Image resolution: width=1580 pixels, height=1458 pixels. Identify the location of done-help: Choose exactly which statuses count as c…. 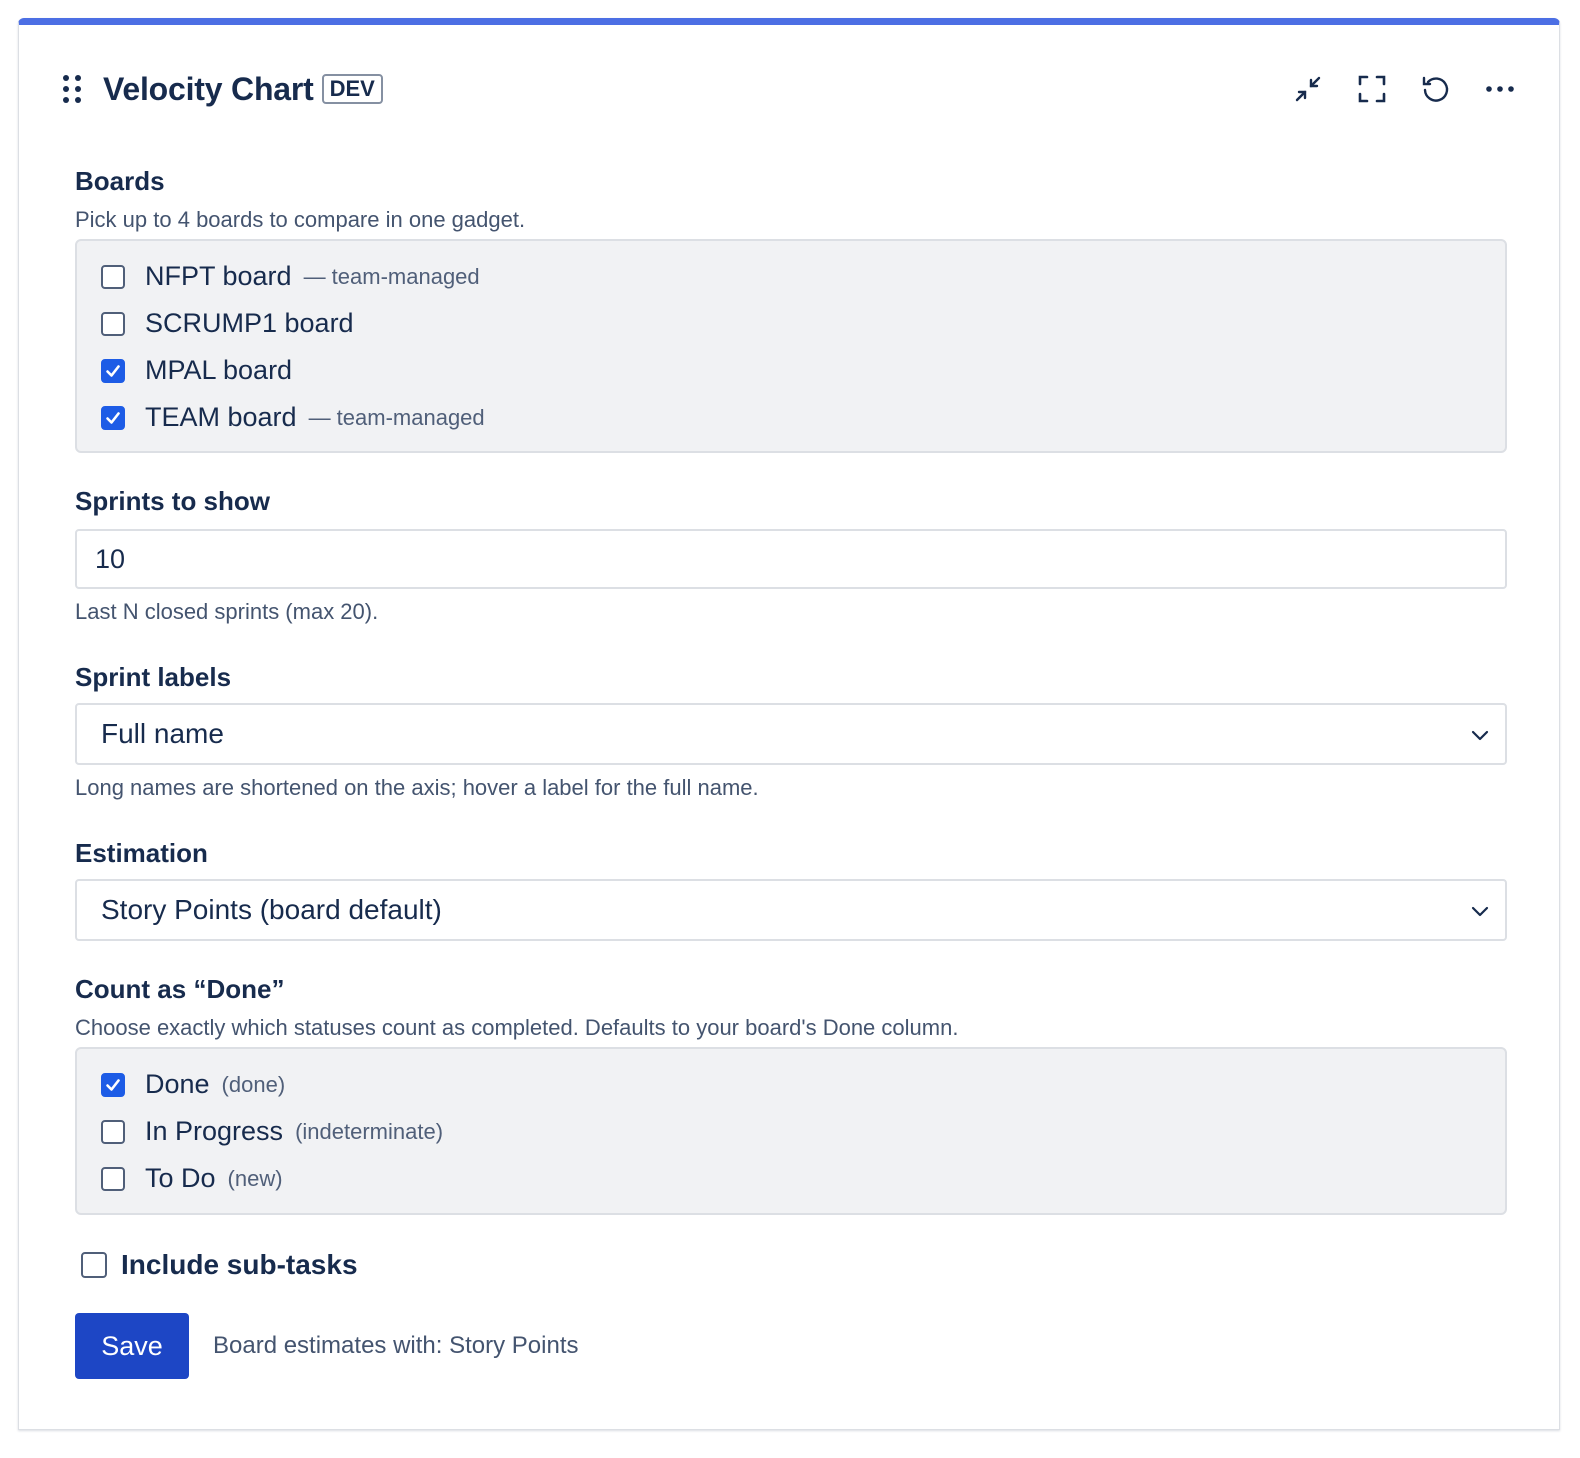
(517, 1027).